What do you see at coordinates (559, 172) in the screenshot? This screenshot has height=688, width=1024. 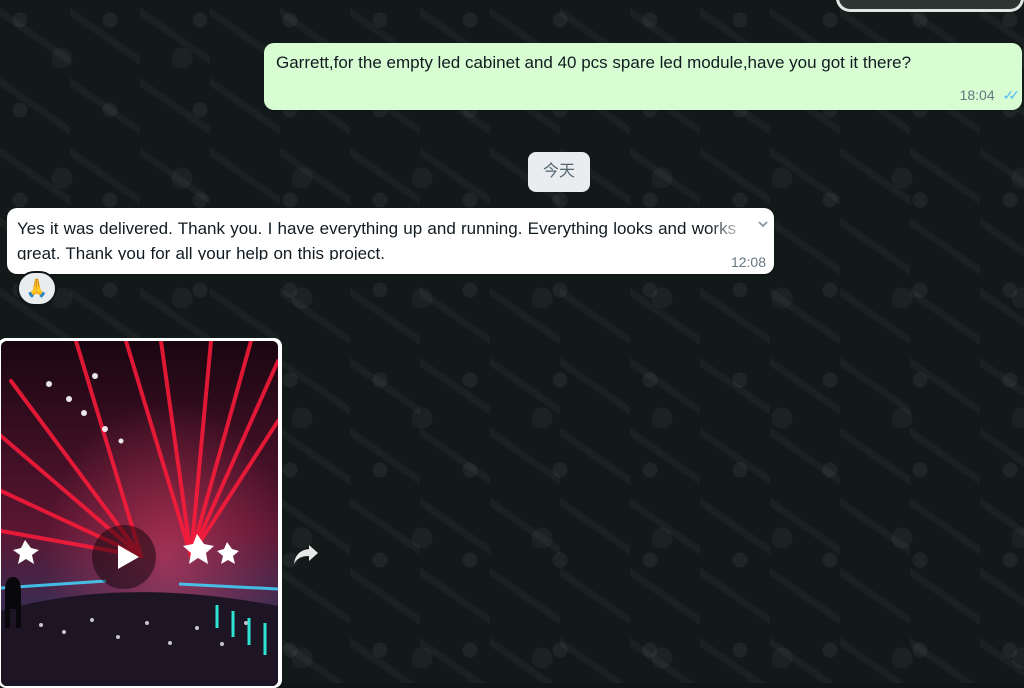 I see `date-divider: 今天` at bounding box center [559, 172].